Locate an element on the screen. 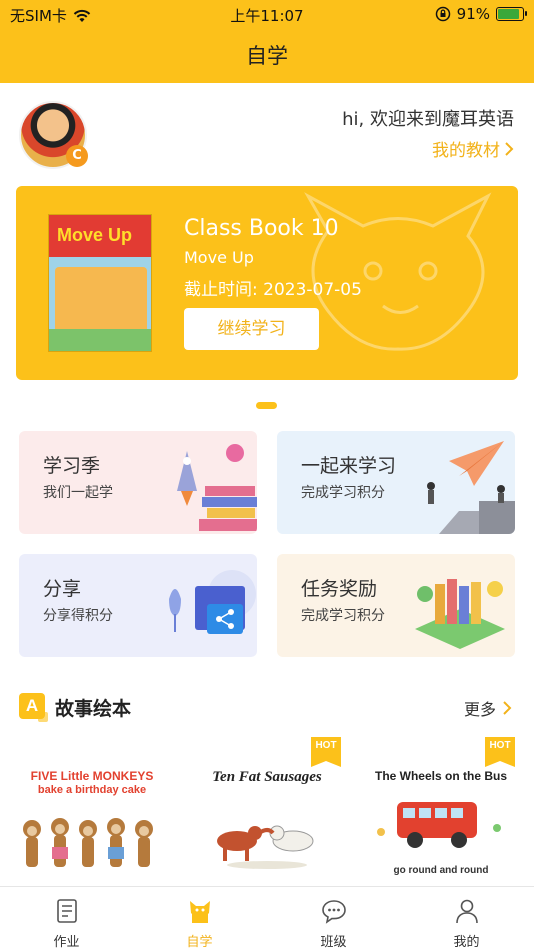 This screenshot has height=950, width=534. avatar-badge-icon: C is located at coordinates (77, 156).